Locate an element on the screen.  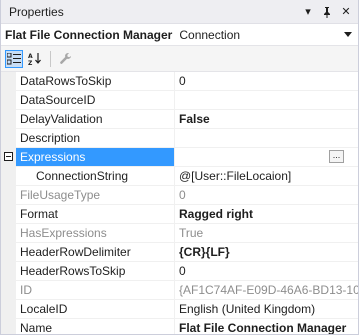
property-row-format: Format Ragged right is located at coordinates (179, 214).